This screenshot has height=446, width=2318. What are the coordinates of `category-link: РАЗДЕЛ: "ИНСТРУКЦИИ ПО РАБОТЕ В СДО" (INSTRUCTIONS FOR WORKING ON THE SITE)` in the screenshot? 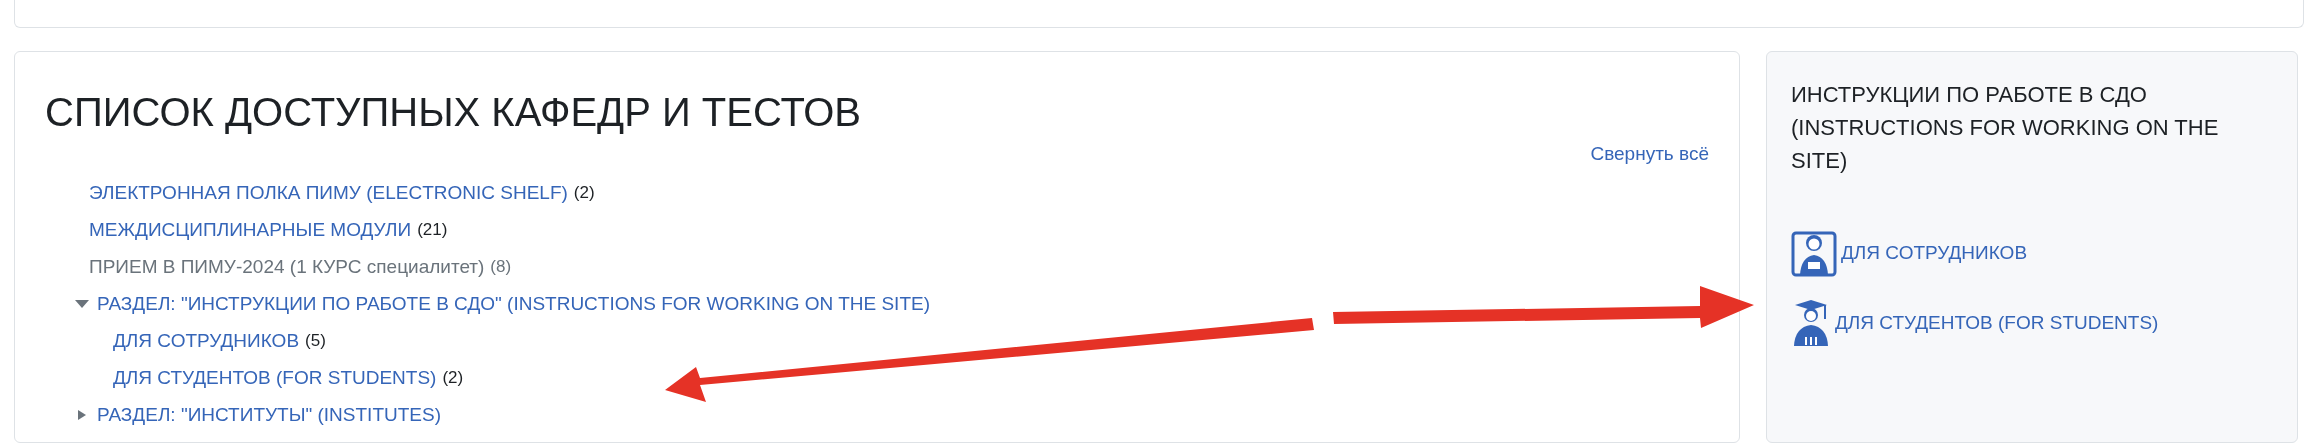 It's located at (513, 304).